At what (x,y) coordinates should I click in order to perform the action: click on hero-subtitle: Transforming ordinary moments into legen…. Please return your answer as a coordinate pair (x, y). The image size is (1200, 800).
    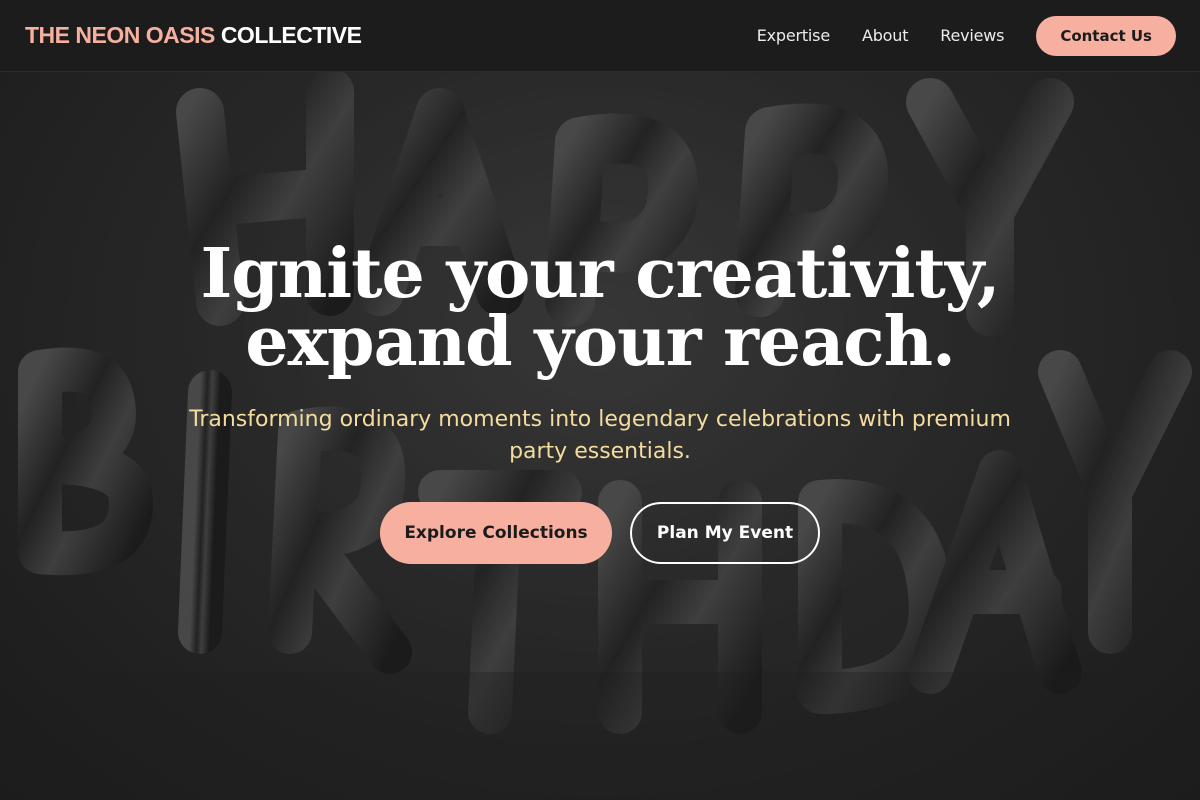
    Looking at the image, I should click on (600, 435).